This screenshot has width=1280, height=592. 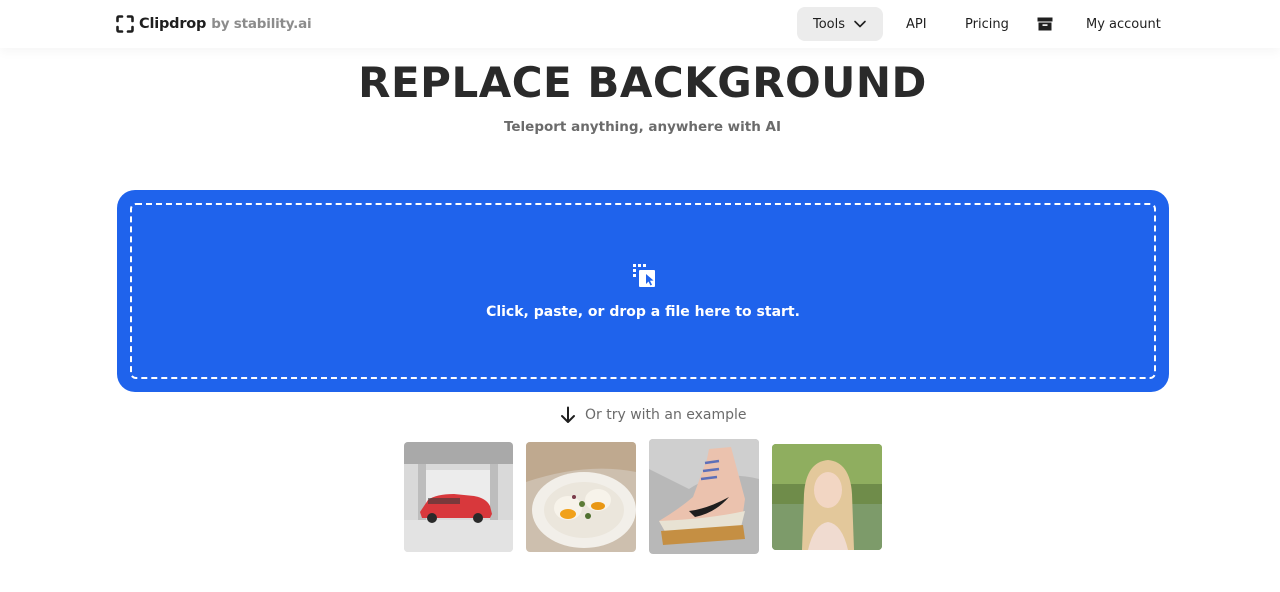 I want to click on page-title: REPLACE BACKGROUND, so click(x=642, y=82).